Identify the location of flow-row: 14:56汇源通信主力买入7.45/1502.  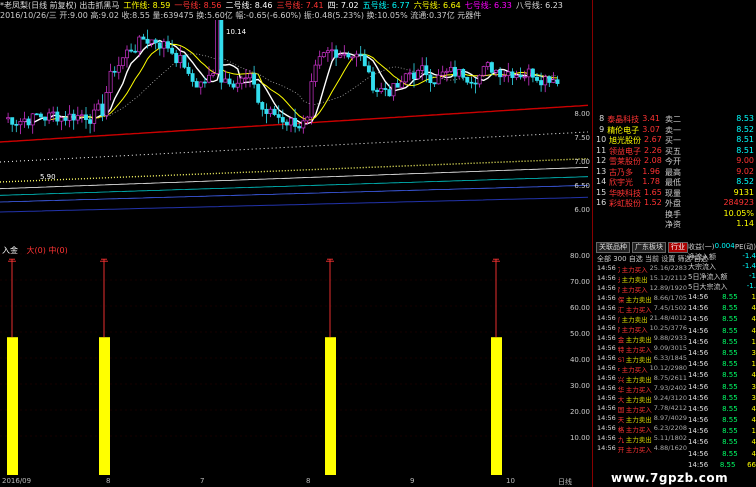
(642, 309).